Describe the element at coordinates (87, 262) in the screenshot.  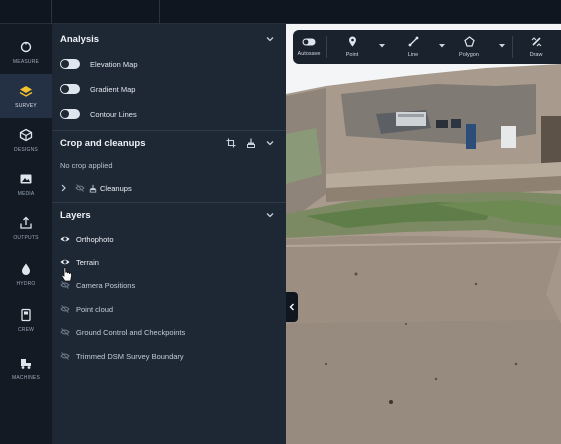
I see `layer-label: Terrain` at that location.